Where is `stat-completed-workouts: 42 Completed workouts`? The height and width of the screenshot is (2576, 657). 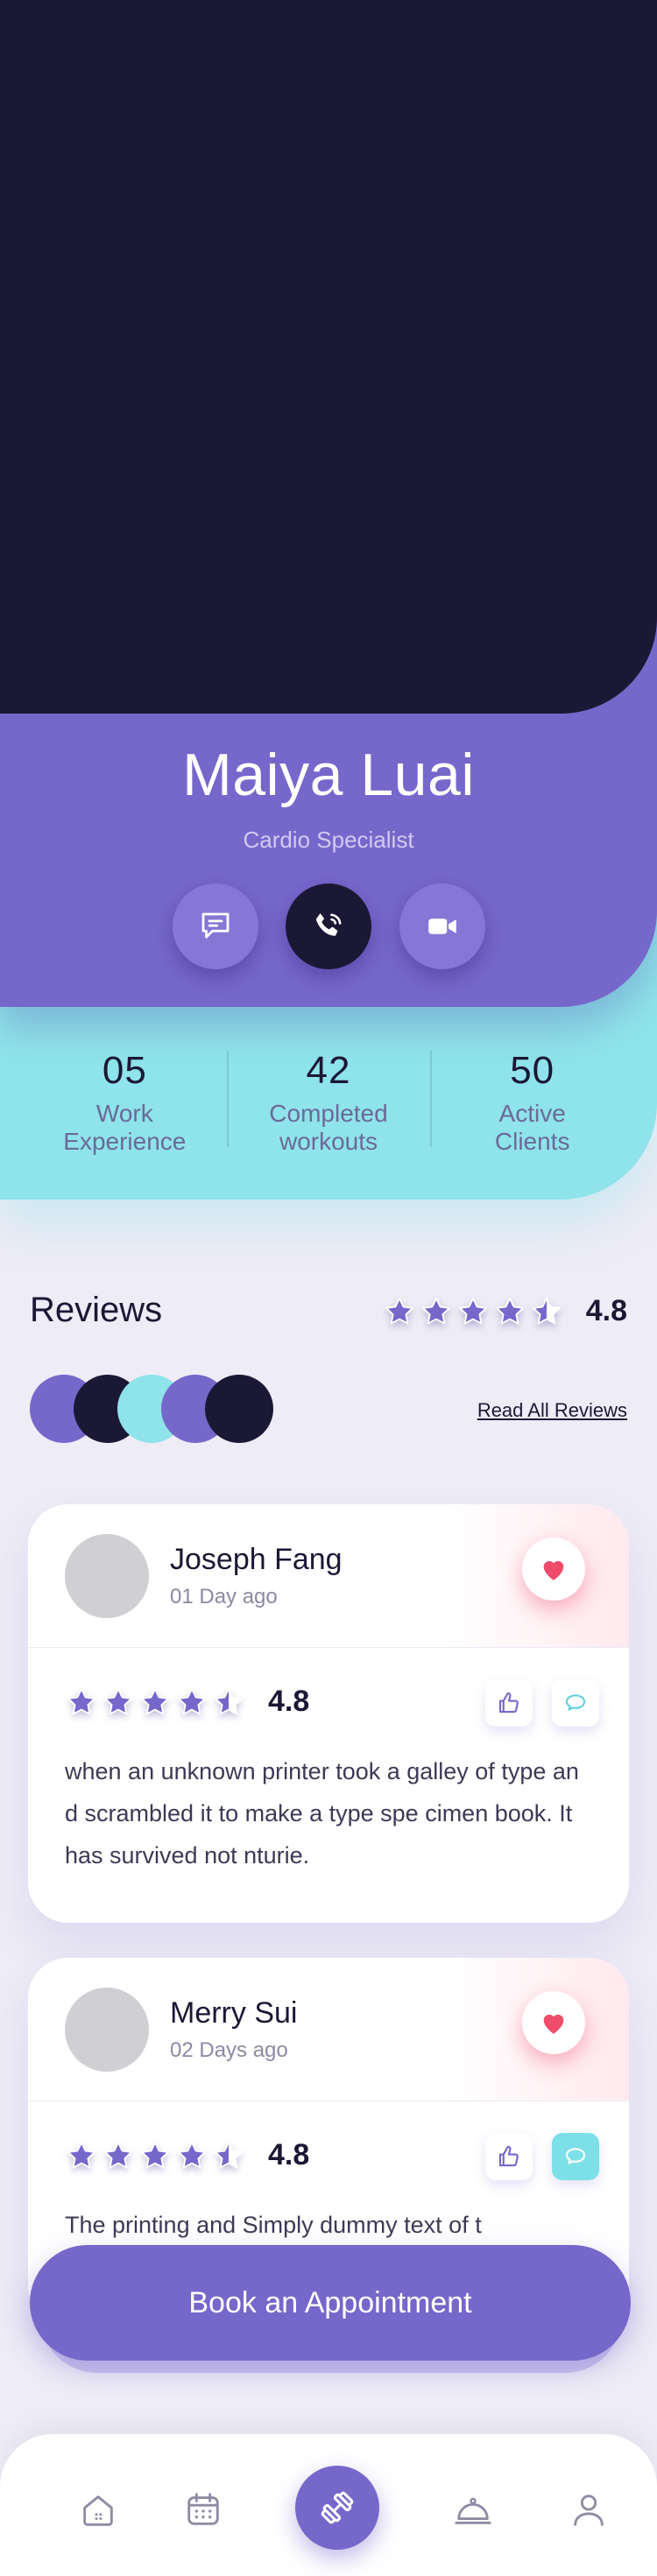
stat-completed-workouts: 42 Completed workouts is located at coordinates (328, 1099).